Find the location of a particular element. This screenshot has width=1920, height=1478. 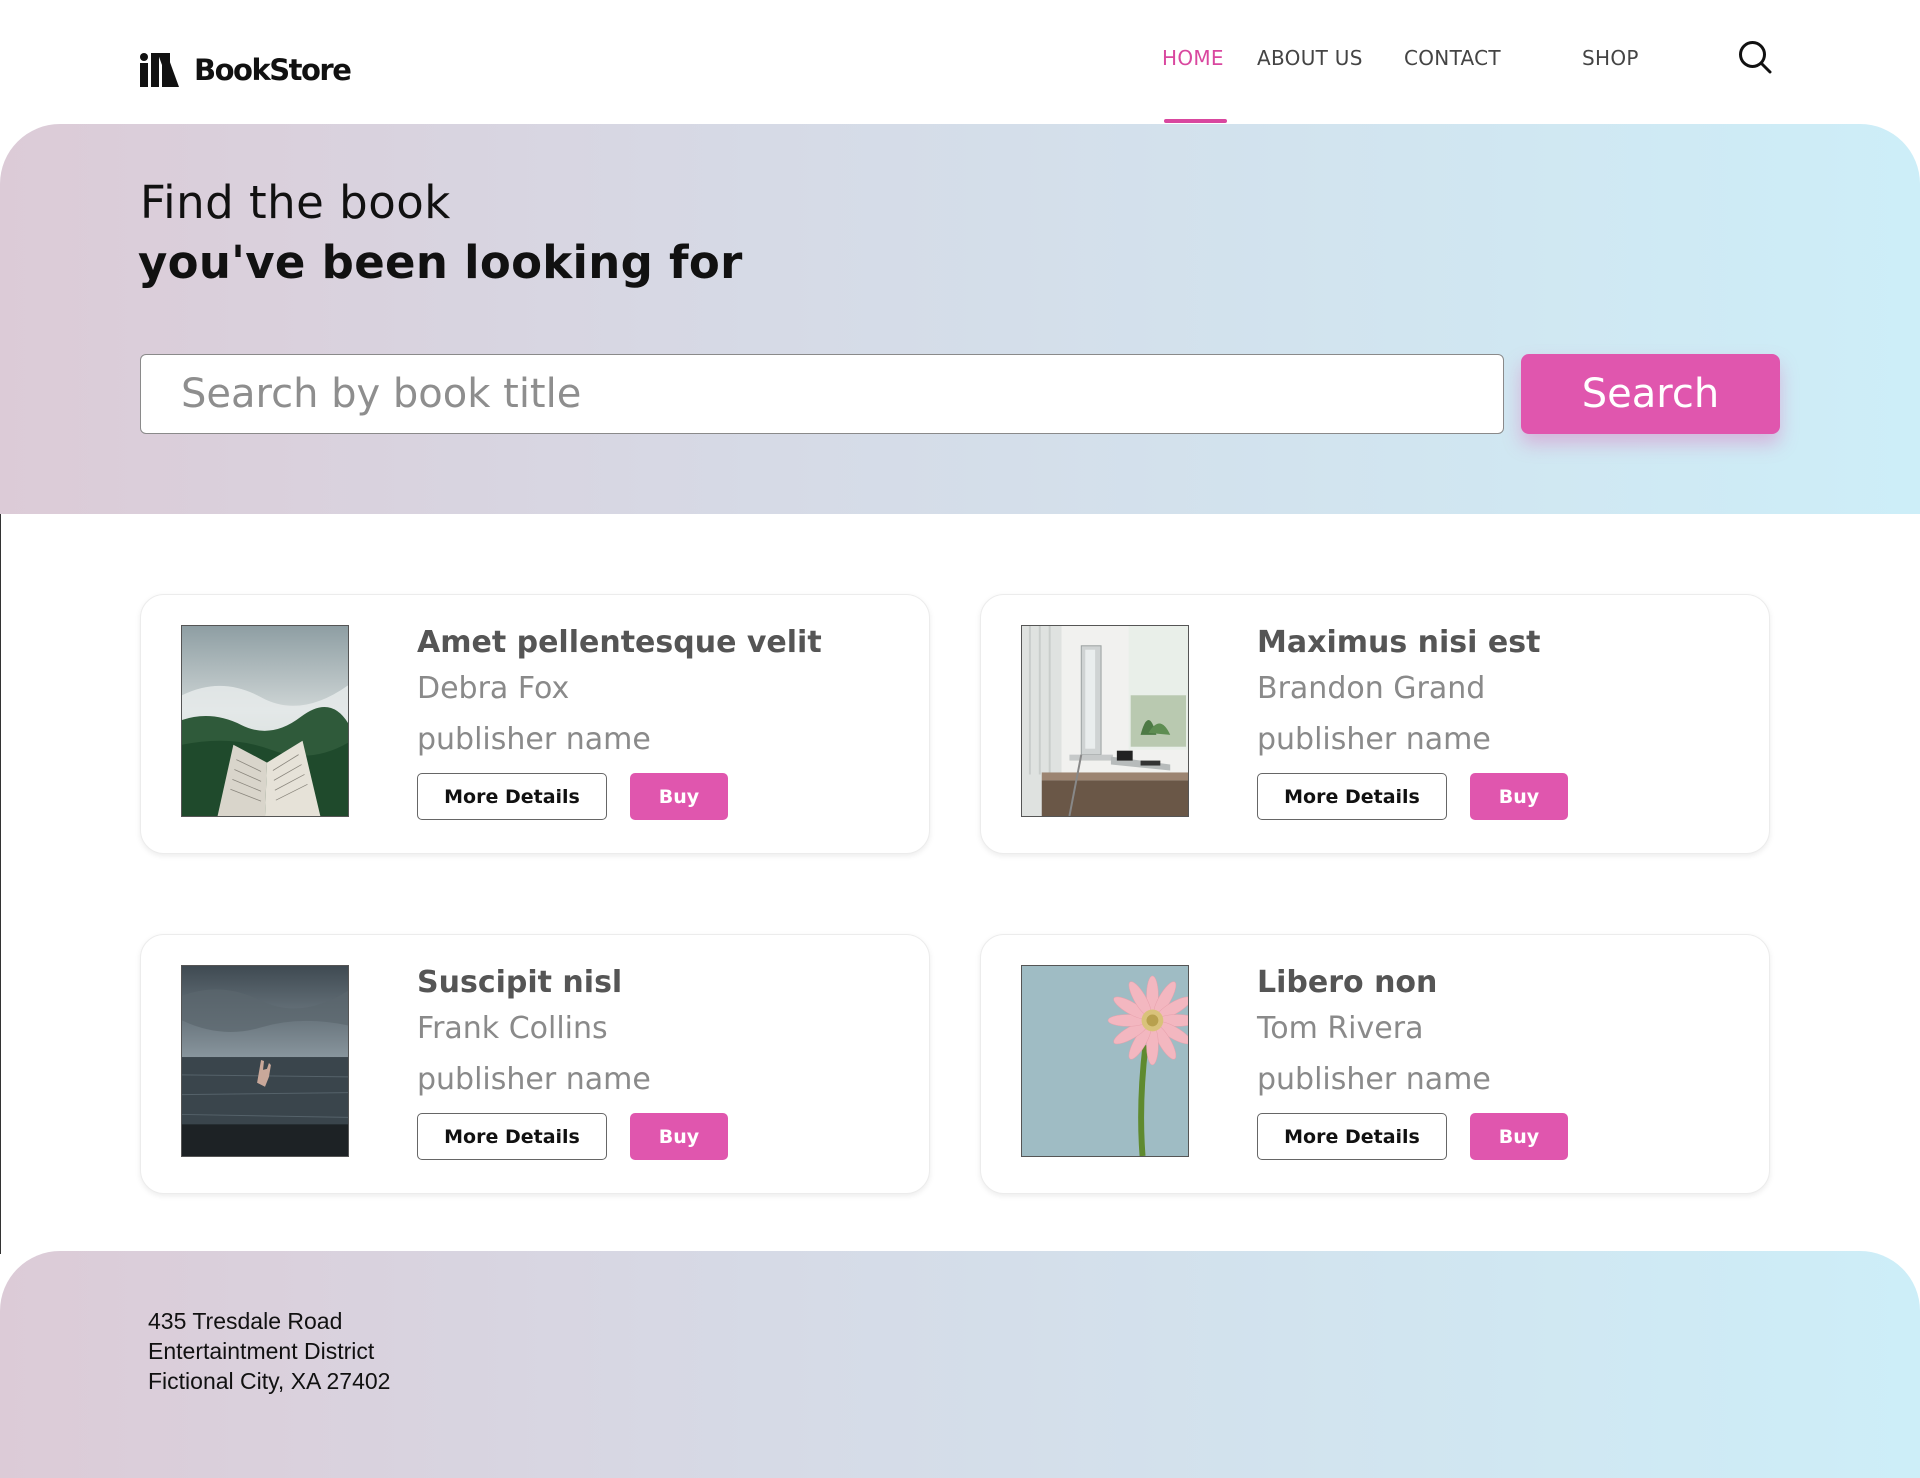

top-navigation: BookStore HOME ABOUT US CONTACT SHOP is located at coordinates (960, 62).